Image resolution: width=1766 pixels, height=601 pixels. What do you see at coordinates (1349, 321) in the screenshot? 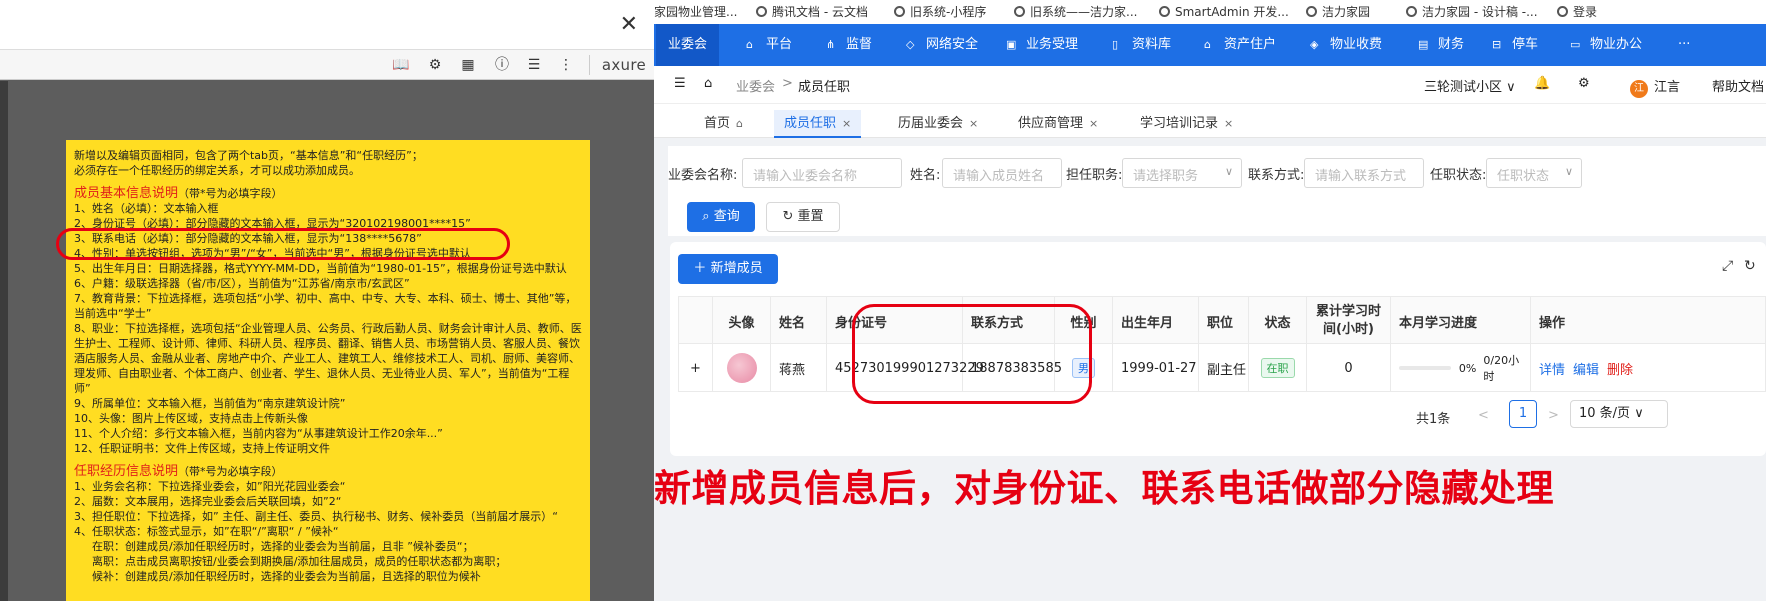
I see `table-header-cell: 累计学习时间(小时)` at bounding box center [1349, 321].